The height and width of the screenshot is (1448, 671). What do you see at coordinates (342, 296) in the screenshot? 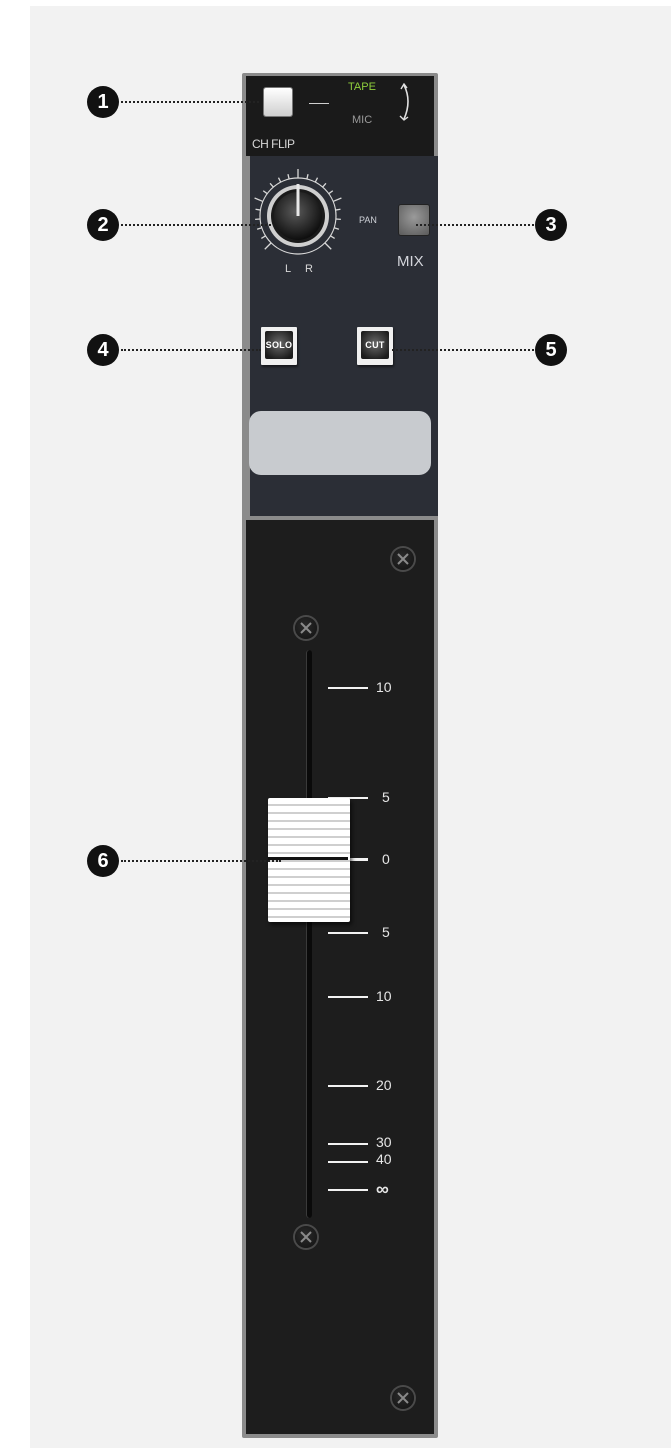
I see `pan-section: L R PAN MIX SOLO CUT` at bounding box center [342, 296].